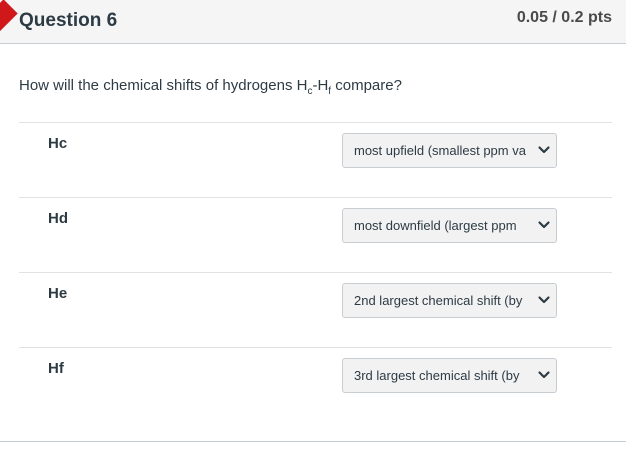 The width and height of the screenshot is (626, 450). Describe the element at coordinates (9, 17) in the screenshot. I see `flag-icon` at that location.